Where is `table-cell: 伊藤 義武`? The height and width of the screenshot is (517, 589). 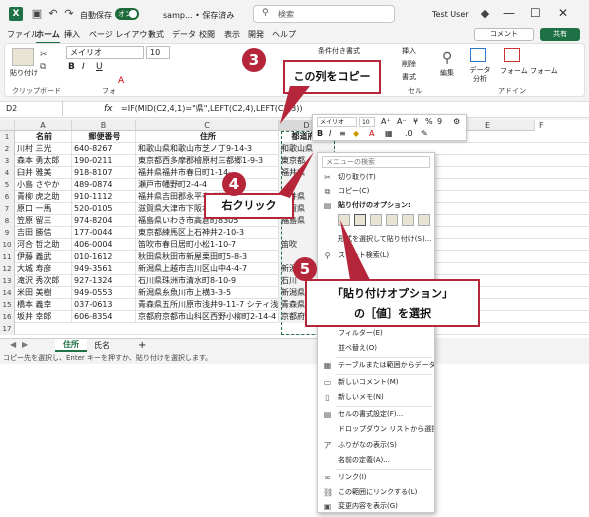 table-cell: 伊藤 義武 is located at coordinates (43, 257).